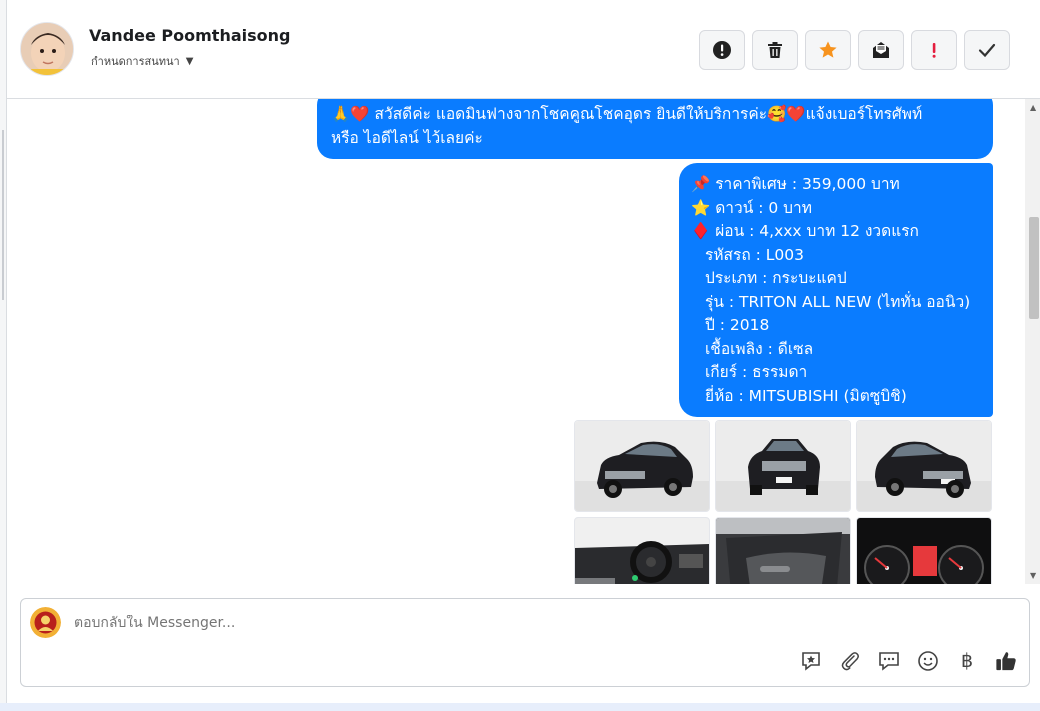 This screenshot has height=711, width=1040. I want to click on page-avatar, so click(45, 622).